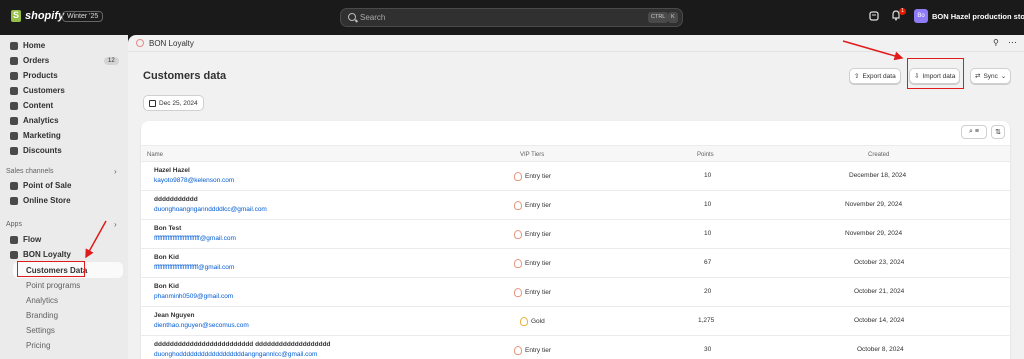 The image size is (1024, 359). What do you see at coordinates (14, 105) in the screenshot?
I see `content-icon` at bounding box center [14, 105].